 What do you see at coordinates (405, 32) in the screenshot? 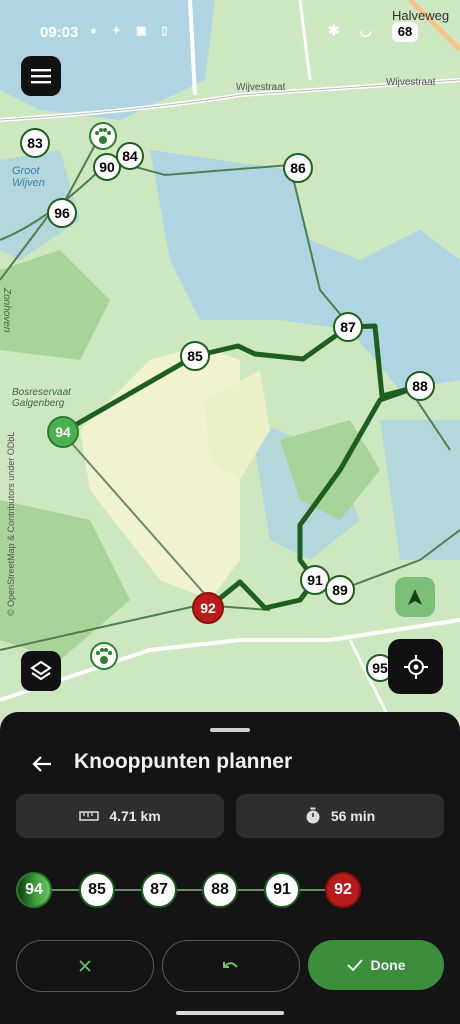
I see `battery-indicator: 68` at bounding box center [405, 32].